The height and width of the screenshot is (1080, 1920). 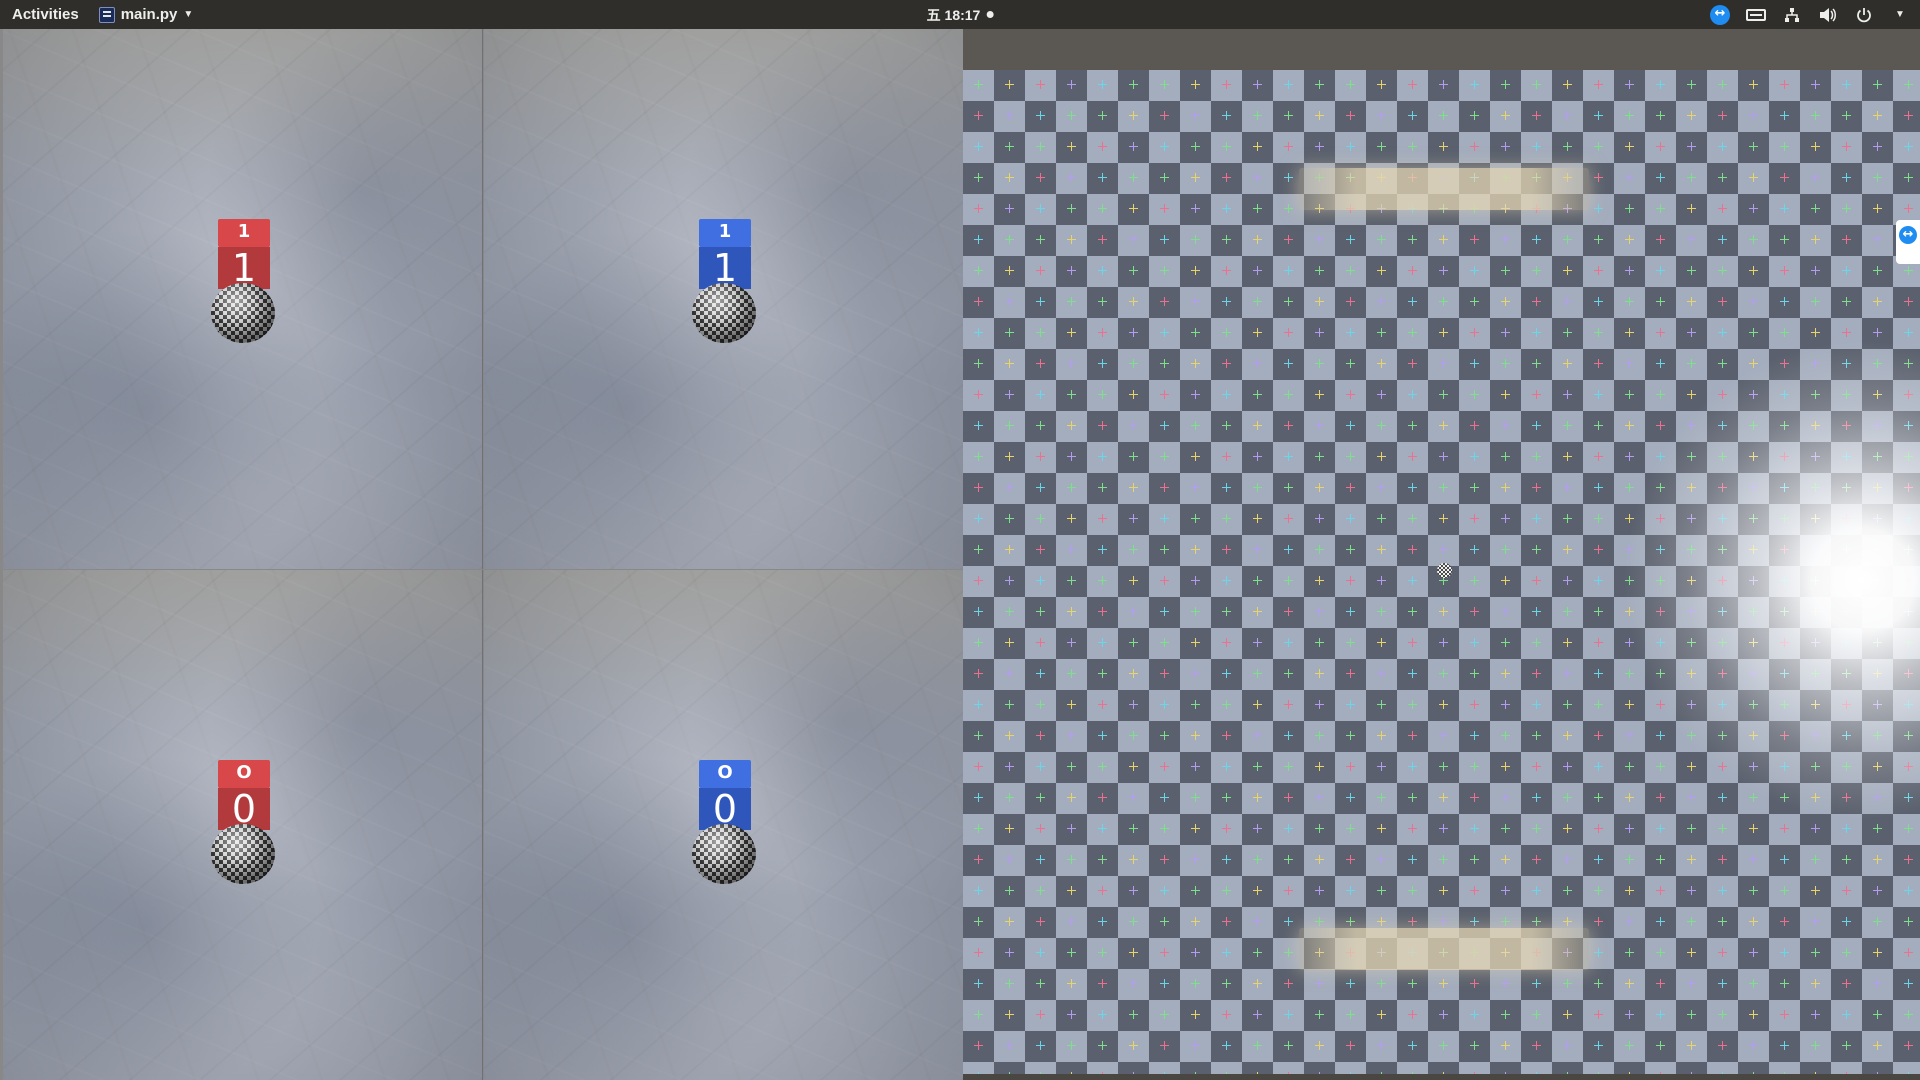 I want to click on power-tray-item, so click(x=1864, y=15).